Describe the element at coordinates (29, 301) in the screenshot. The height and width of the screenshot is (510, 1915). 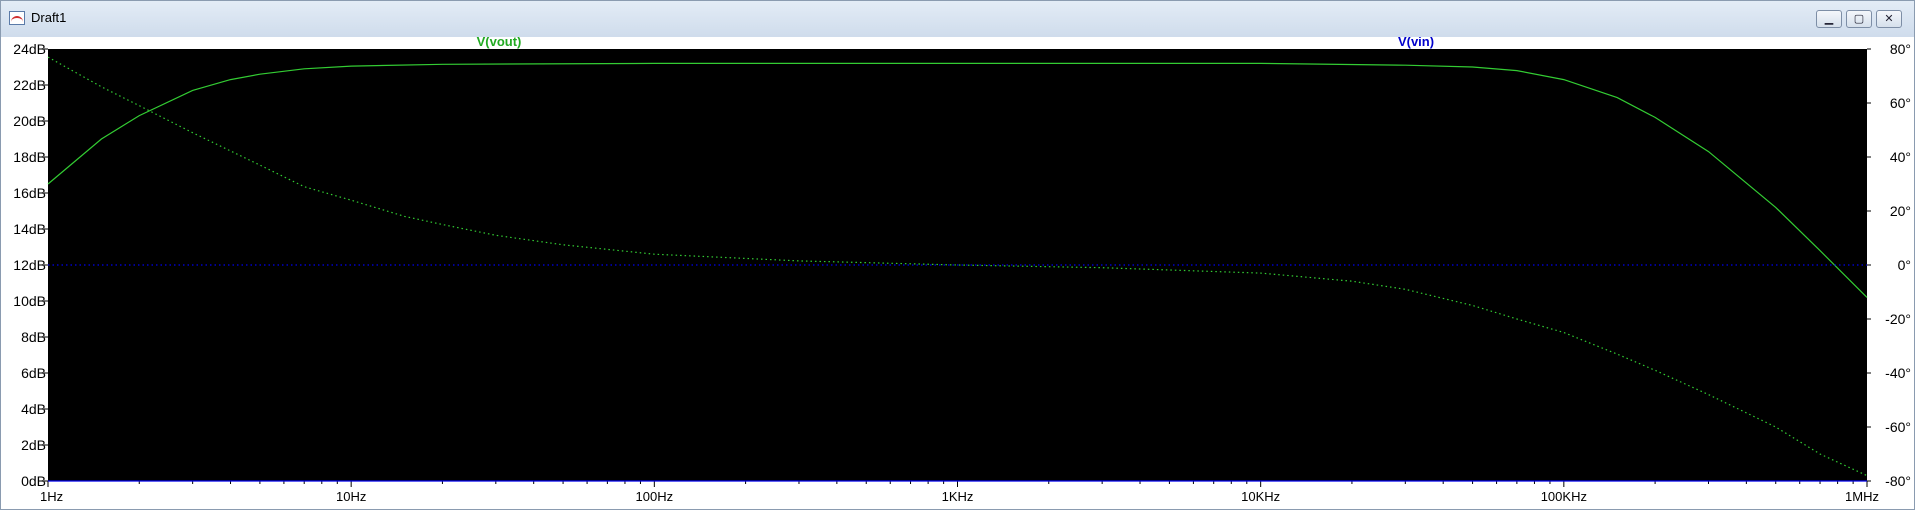
I see `y-left-tick-label: 10dB` at that location.